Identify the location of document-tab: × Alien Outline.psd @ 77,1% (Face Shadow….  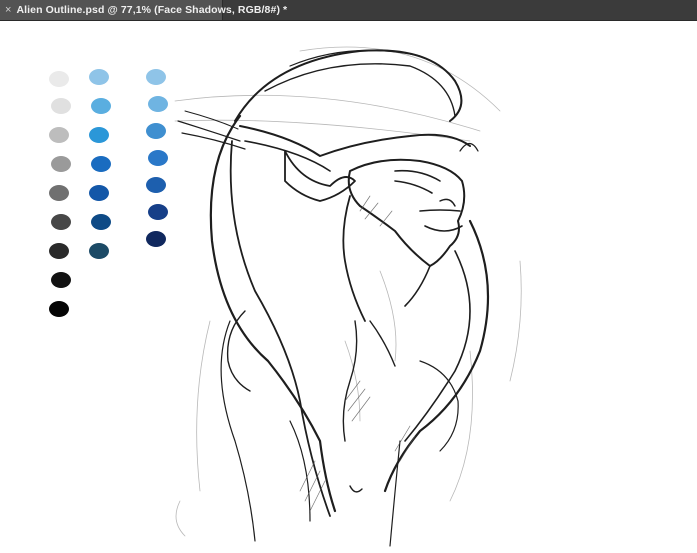
(143, 10).